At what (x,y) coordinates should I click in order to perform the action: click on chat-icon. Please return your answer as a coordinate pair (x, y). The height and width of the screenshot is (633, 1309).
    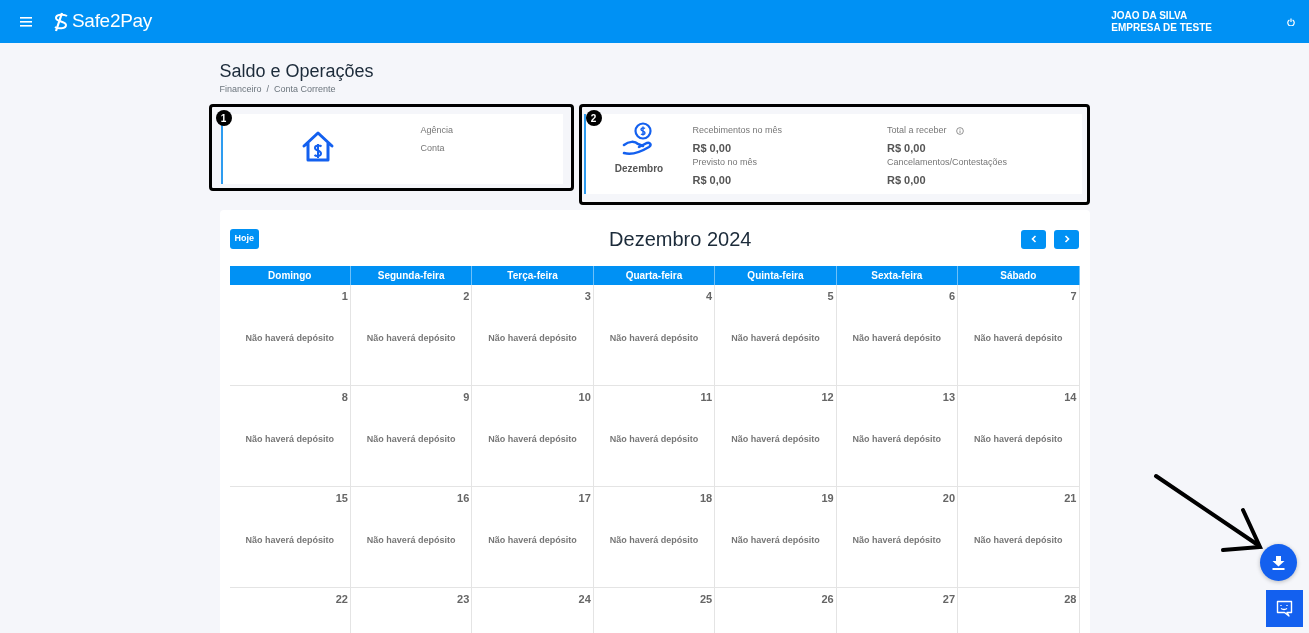
    Looking at the image, I should click on (1284, 608).